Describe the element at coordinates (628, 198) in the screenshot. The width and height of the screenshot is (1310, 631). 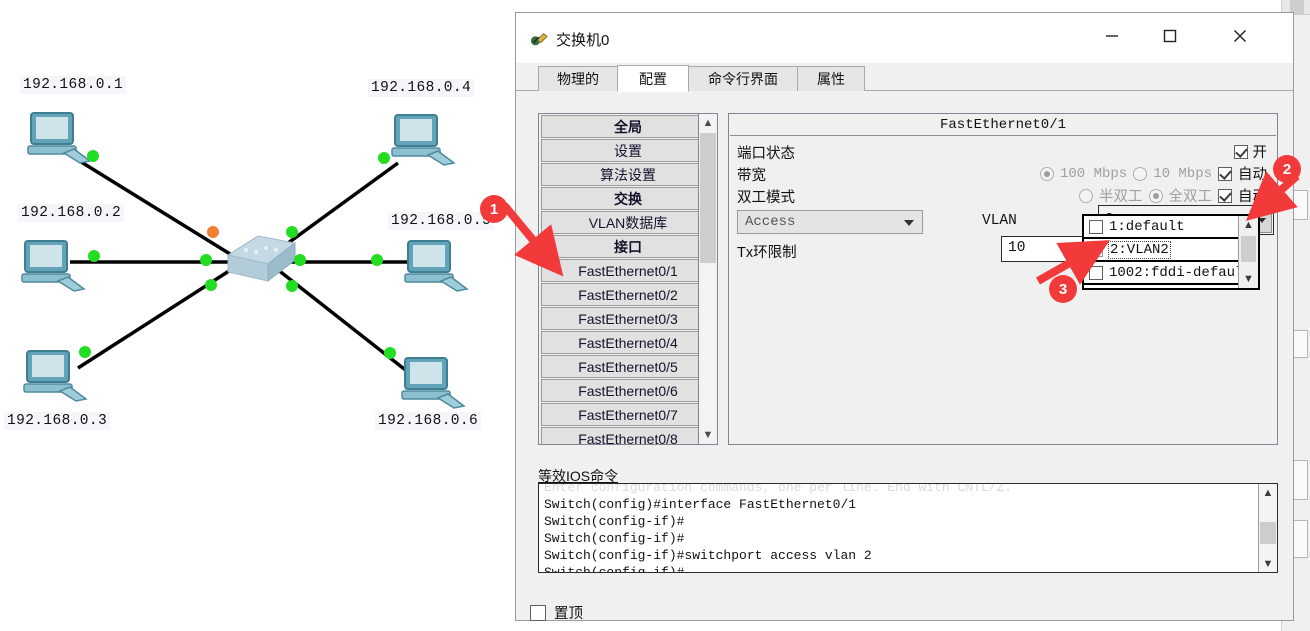
I see `sidebar-item-switching: 交换` at that location.